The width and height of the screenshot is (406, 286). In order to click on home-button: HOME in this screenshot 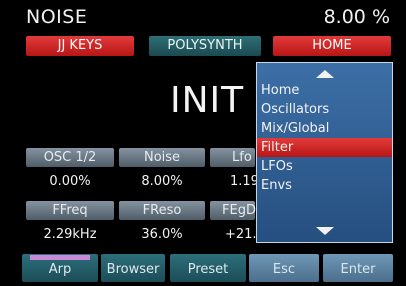, I will do `click(332, 46)`.